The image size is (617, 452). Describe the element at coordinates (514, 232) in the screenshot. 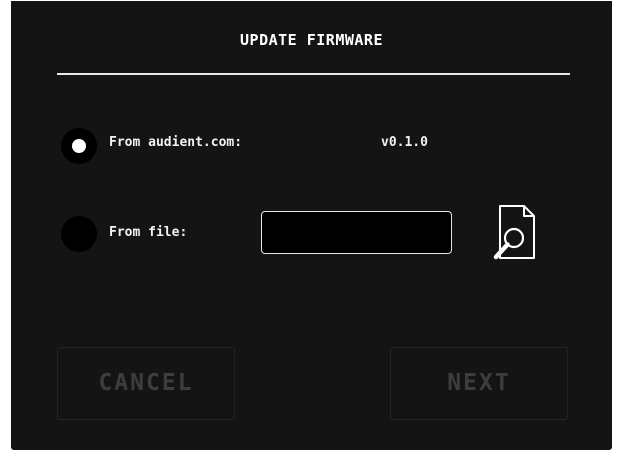

I see `file-search-icon` at that location.